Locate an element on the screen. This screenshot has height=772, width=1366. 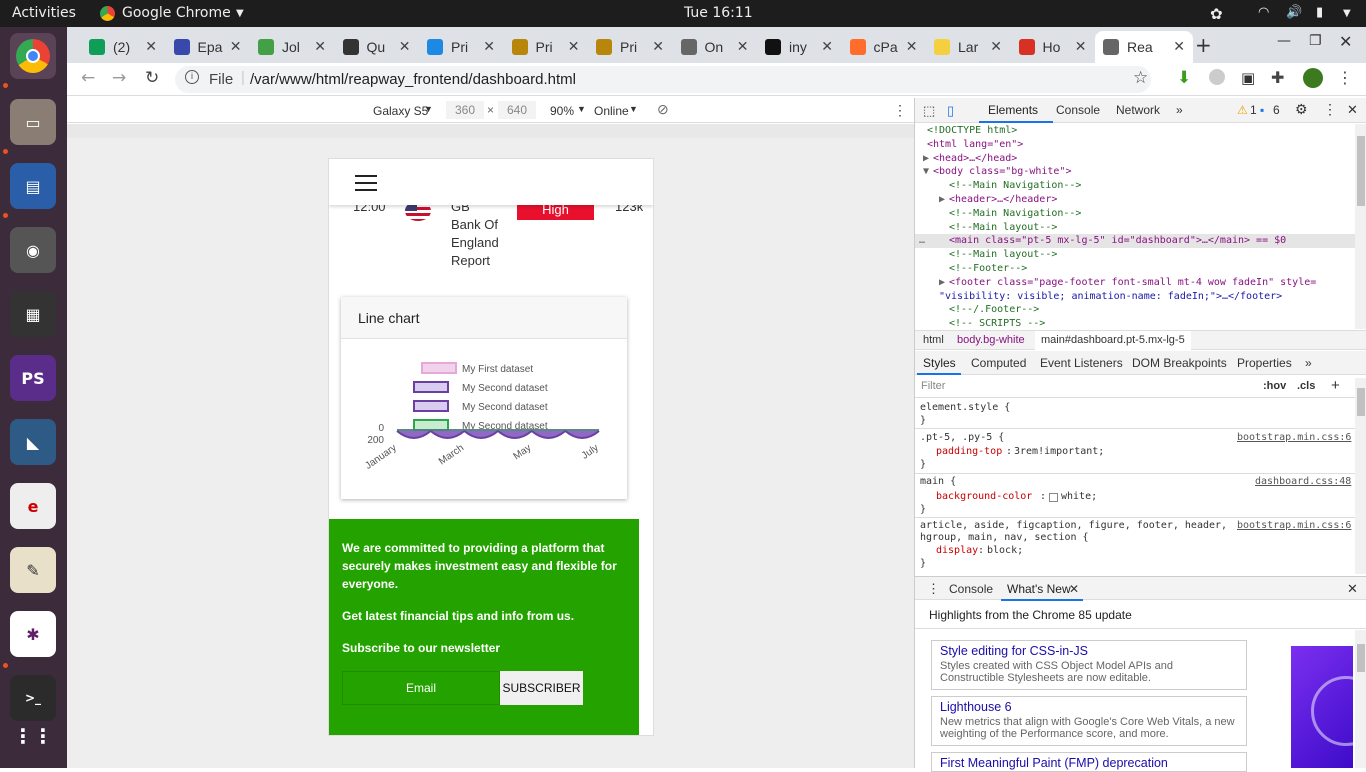
tab-computed: Computed is located at coordinates (998, 363).